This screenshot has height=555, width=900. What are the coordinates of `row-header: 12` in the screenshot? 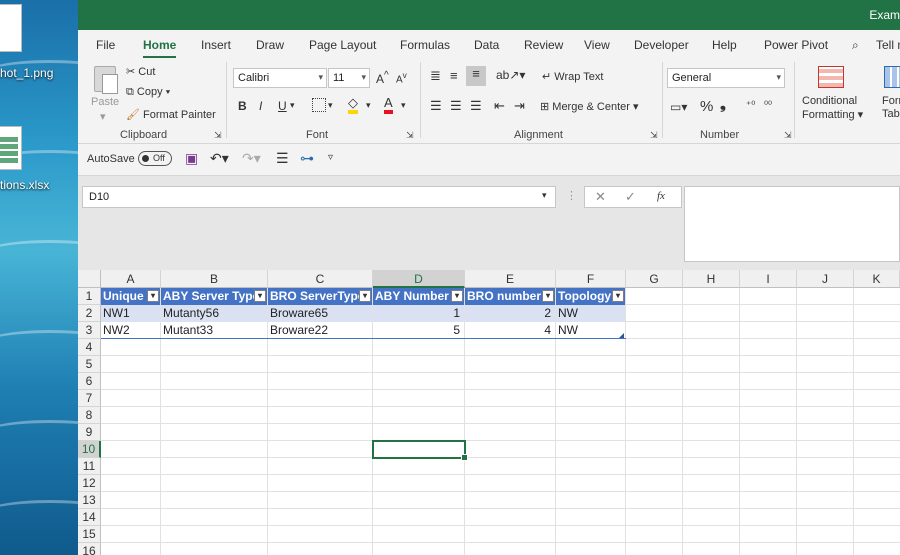 It's located at (89, 483).